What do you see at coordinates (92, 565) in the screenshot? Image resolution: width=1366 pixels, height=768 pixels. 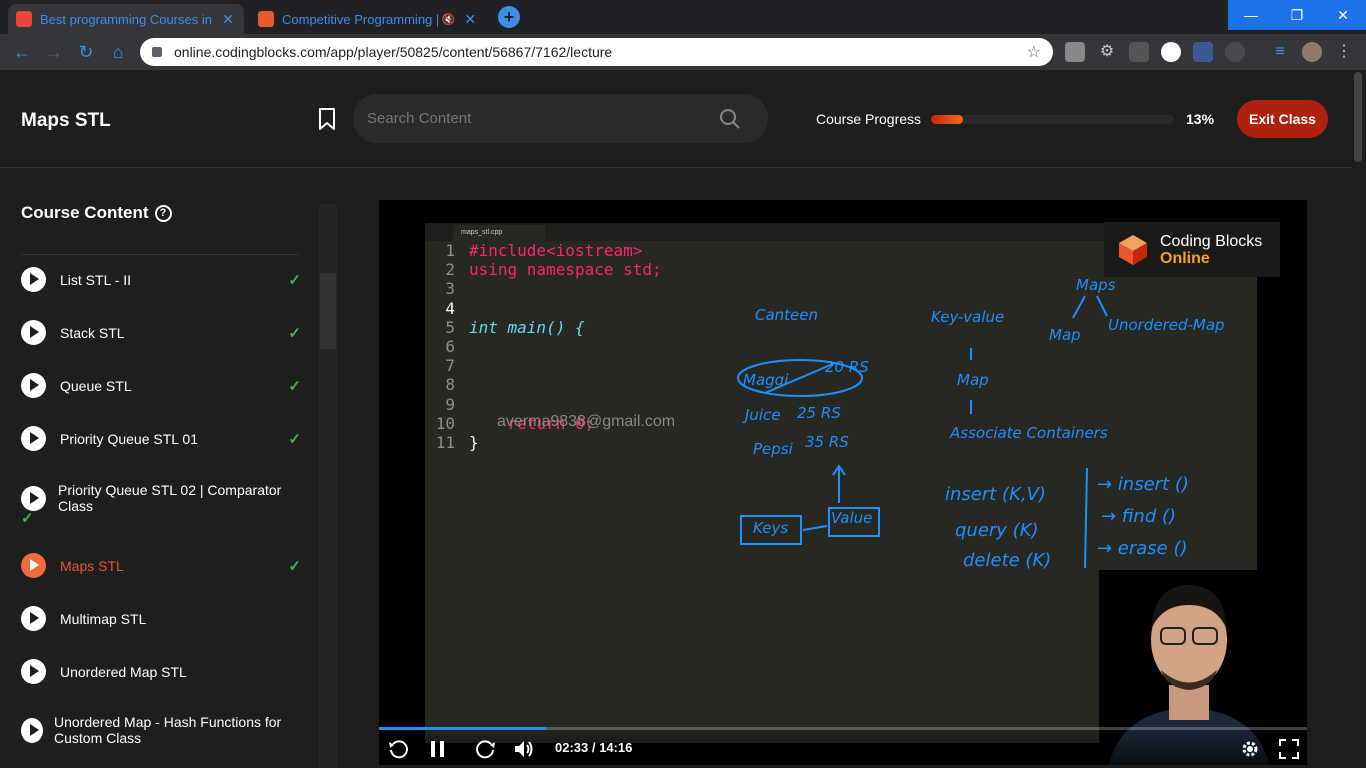 I see `sidebar-item-label: Maps STL` at bounding box center [92, 565].